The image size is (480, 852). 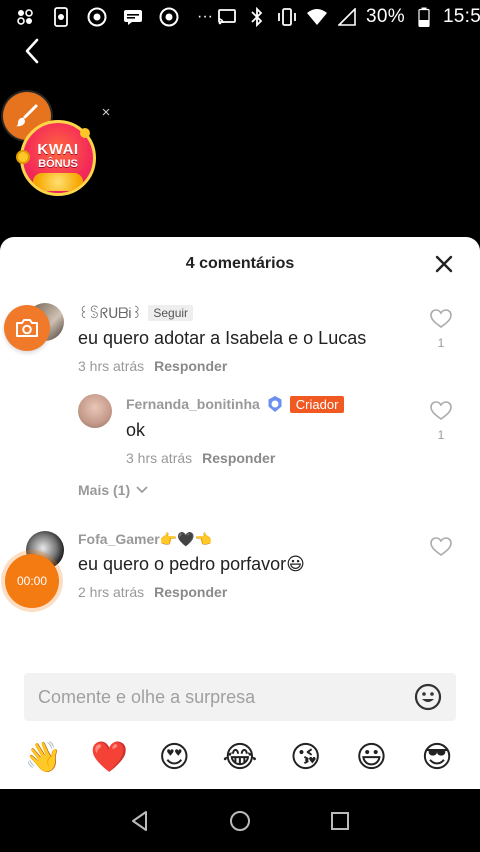 What do you see at coordinates (171, 313) in the screenshot?
I see `follow-button: Seguir` at bounding box center [171, 313].